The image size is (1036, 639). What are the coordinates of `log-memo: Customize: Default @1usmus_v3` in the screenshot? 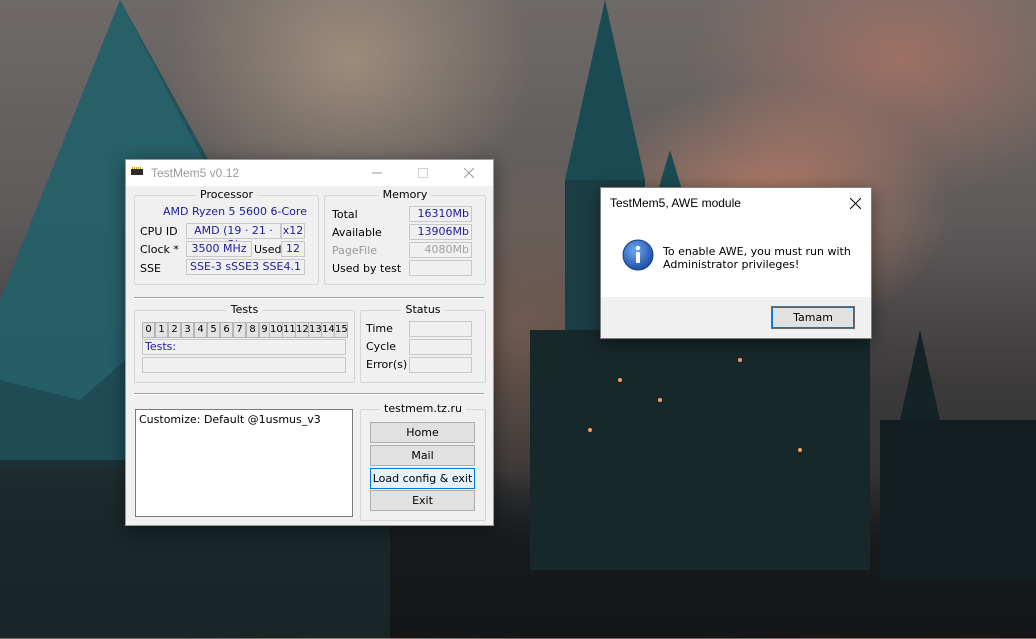 It's located at (244, 463).